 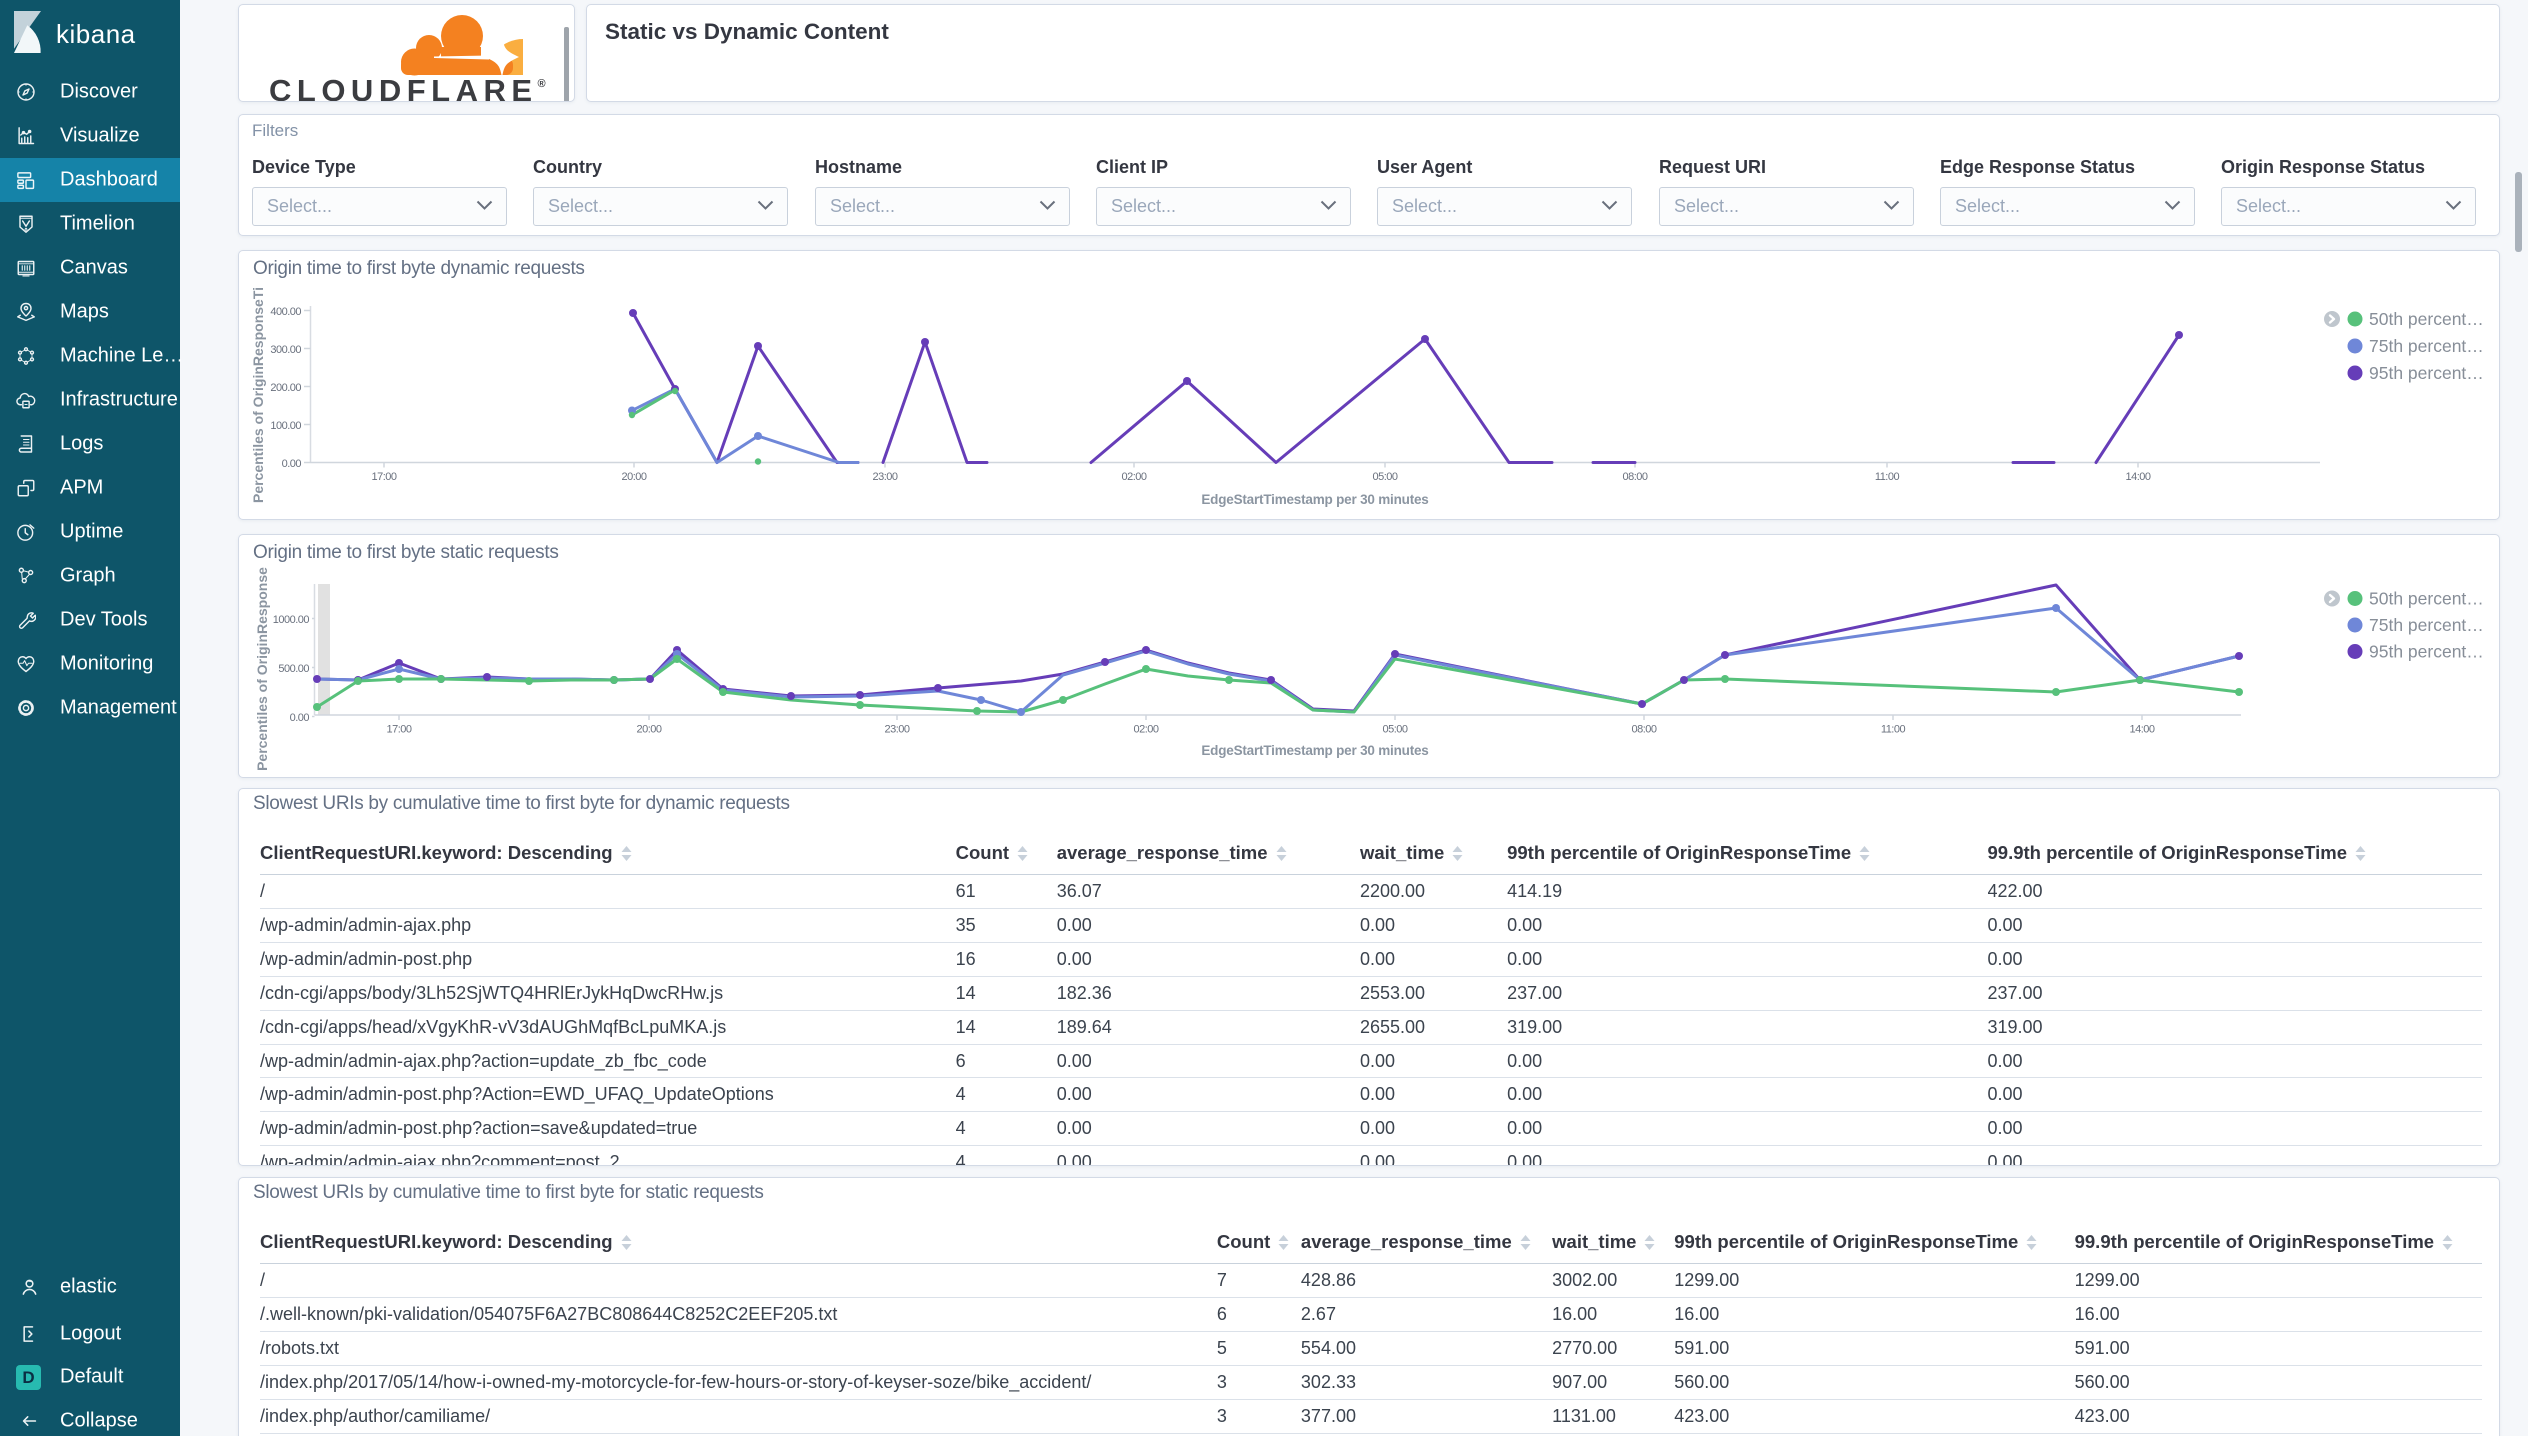 What do you see at coordinates (285, 388) in the screenshot?
I see `svg-text: 200.00` at bounding box center [285, 388].